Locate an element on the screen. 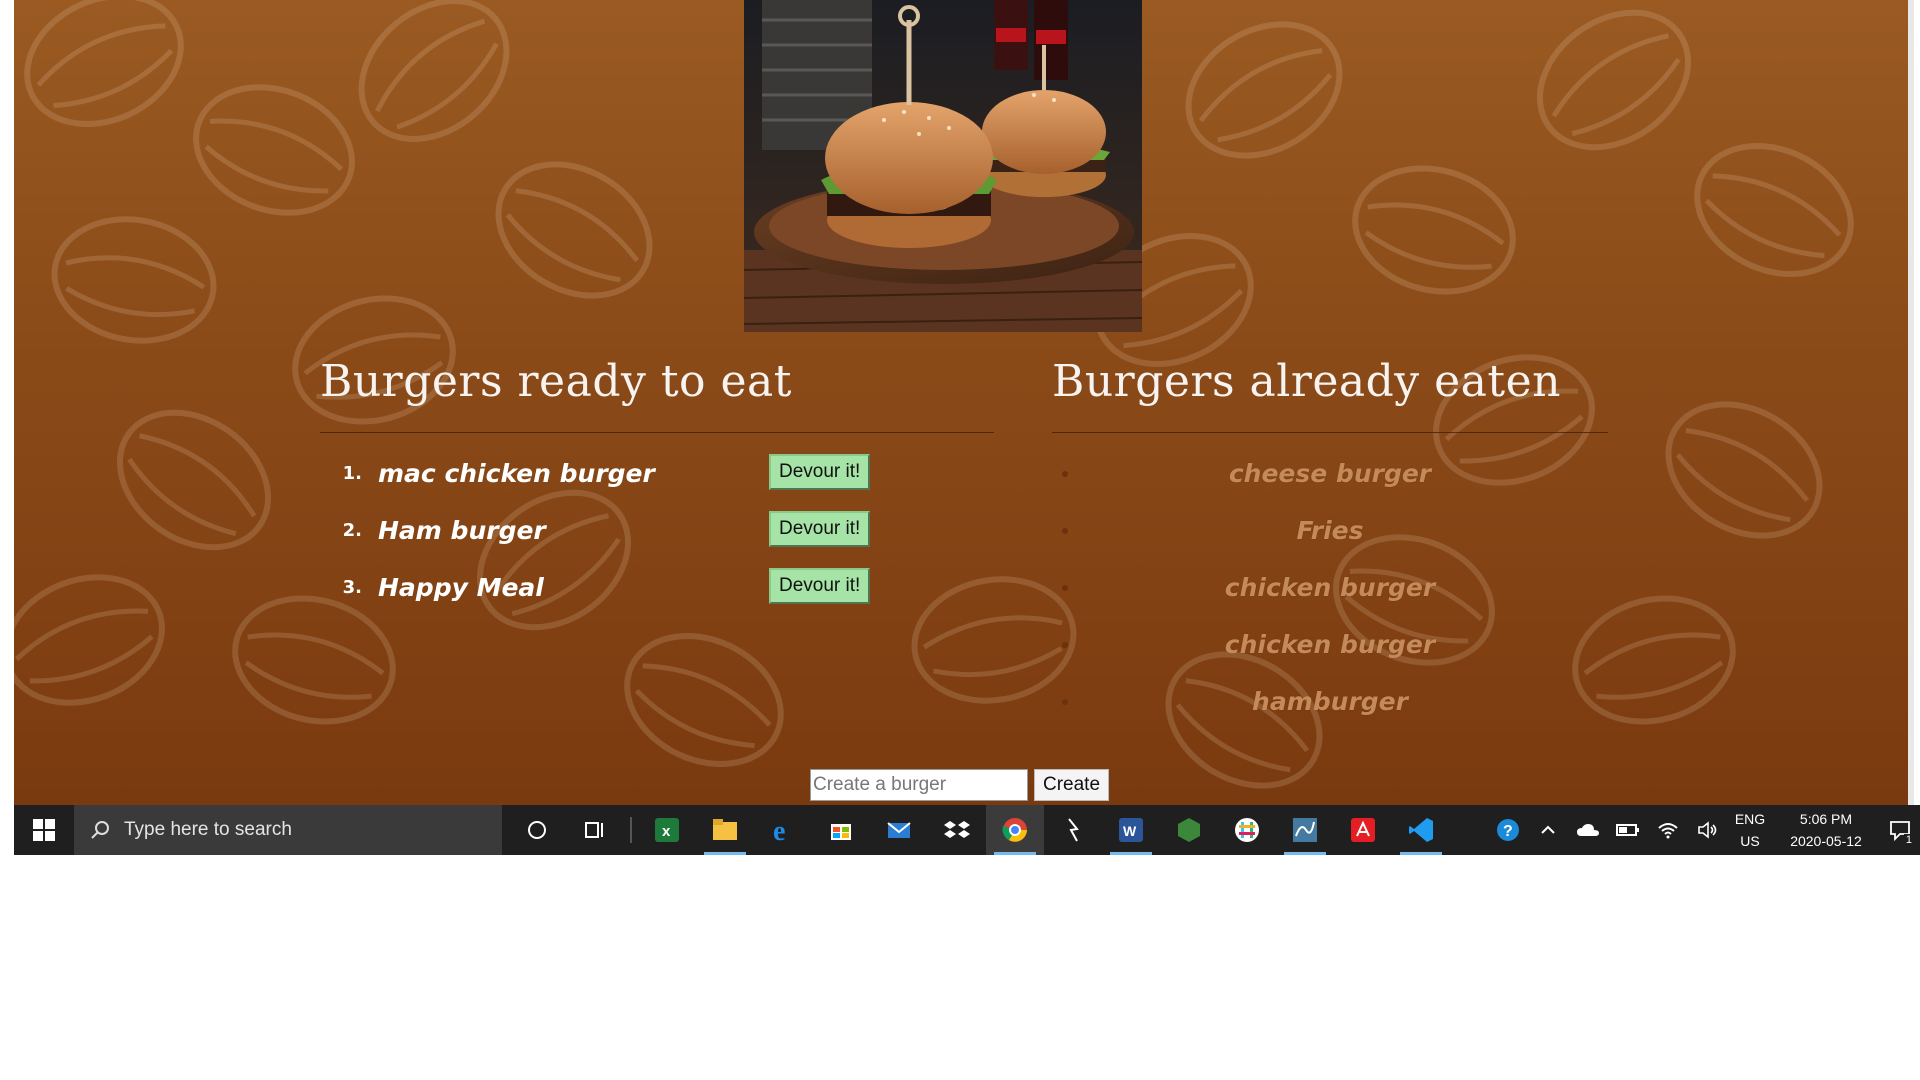 This screenshot has height=1080, width=1920. store-icon is located at coordinates (841, 830).